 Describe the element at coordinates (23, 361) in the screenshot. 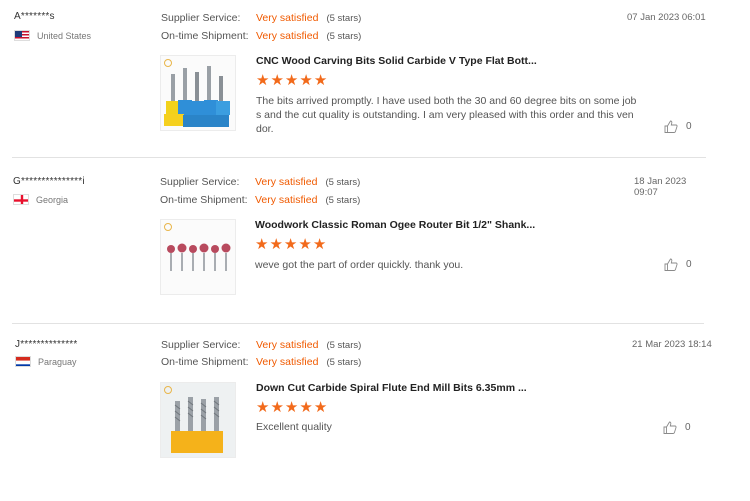

I see `paraguay-flag-icon` at that location.